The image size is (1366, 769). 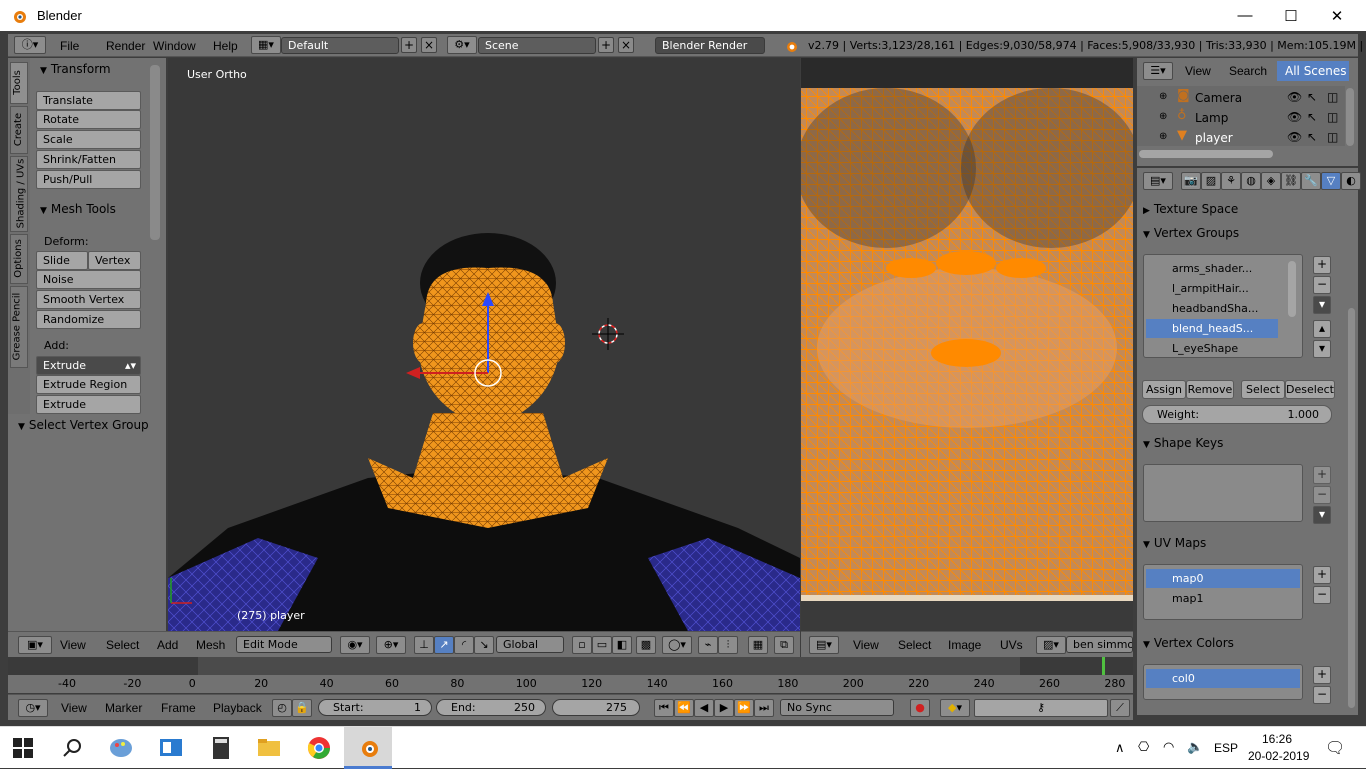 I want to click on extrude-individual-button: Extrude Individual, so click(x=88, y=411).